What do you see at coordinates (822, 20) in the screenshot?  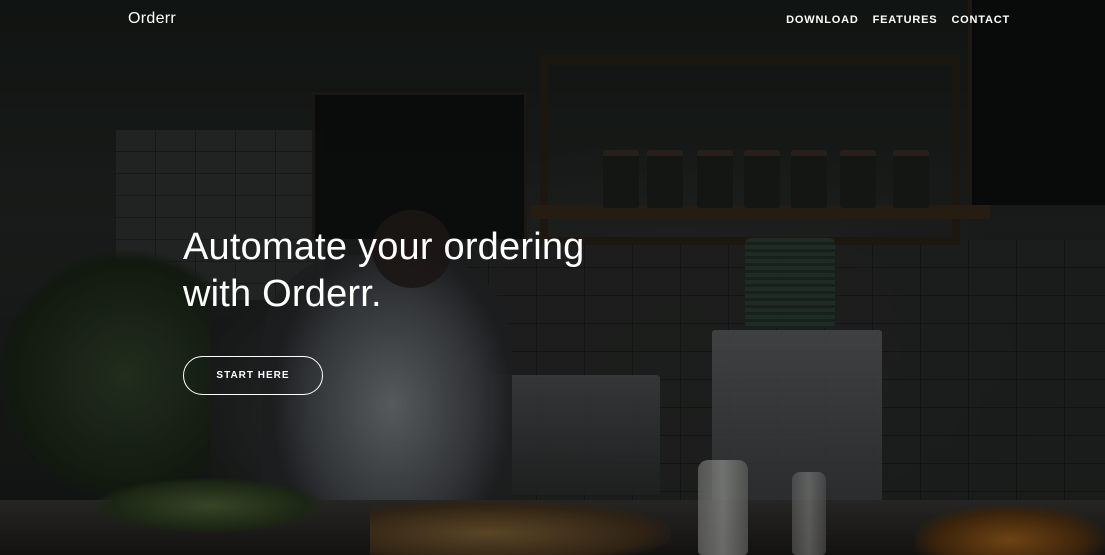 I see `nav-link-download: DOWNLOAD` at bounding box center [822, 20].